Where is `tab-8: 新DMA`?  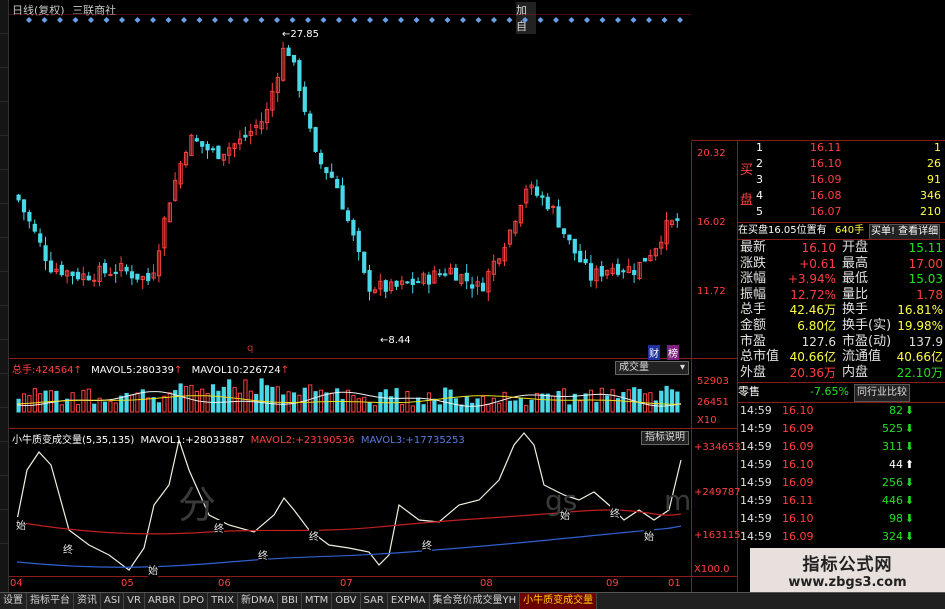
tab-8: 新DMA is located at coordinates (258, 601).